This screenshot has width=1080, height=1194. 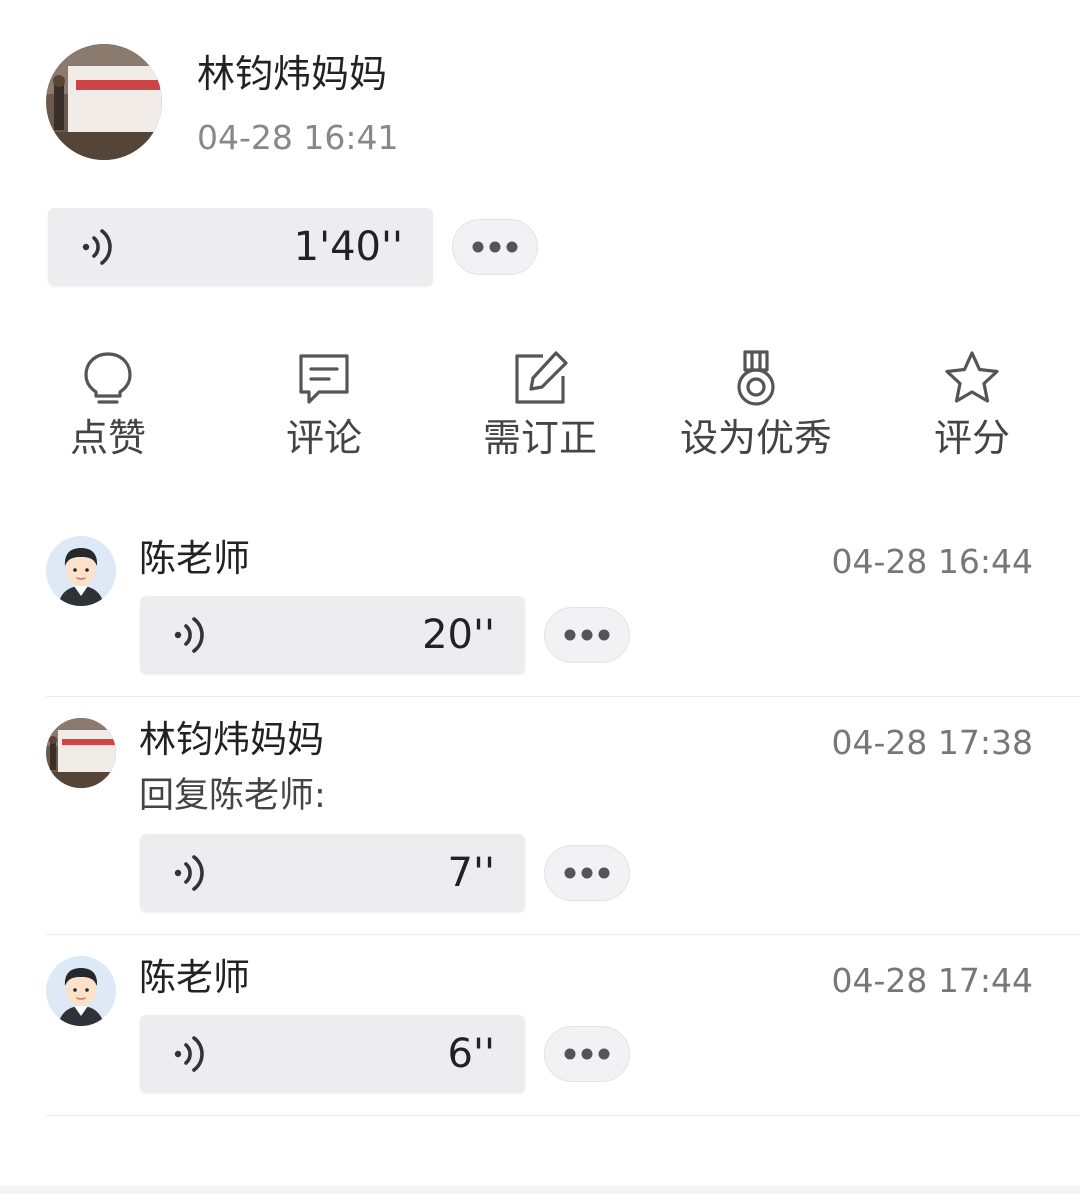 What do you see at coordinates (471, 873) in the screenshot?
I see `voice-duration: 7''` at bounding box center [471, 873].